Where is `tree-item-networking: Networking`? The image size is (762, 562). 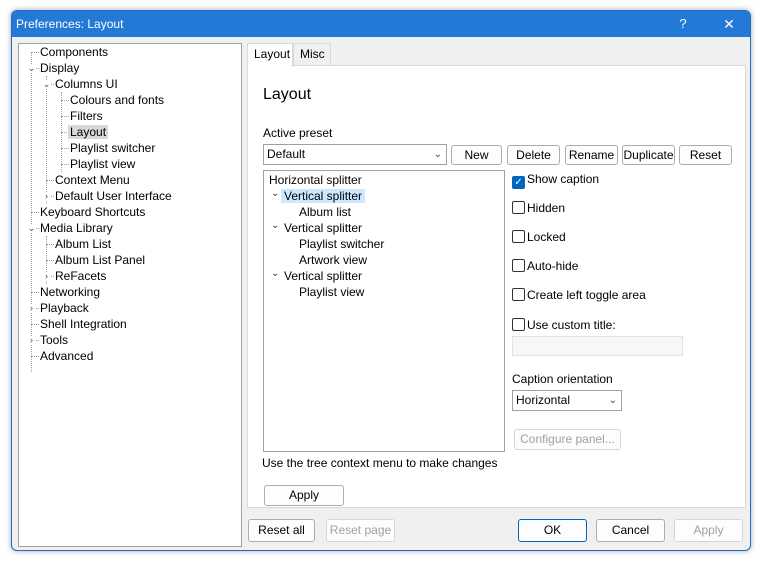
tree-item-networking: Networking is located at coordinates (70, 292).